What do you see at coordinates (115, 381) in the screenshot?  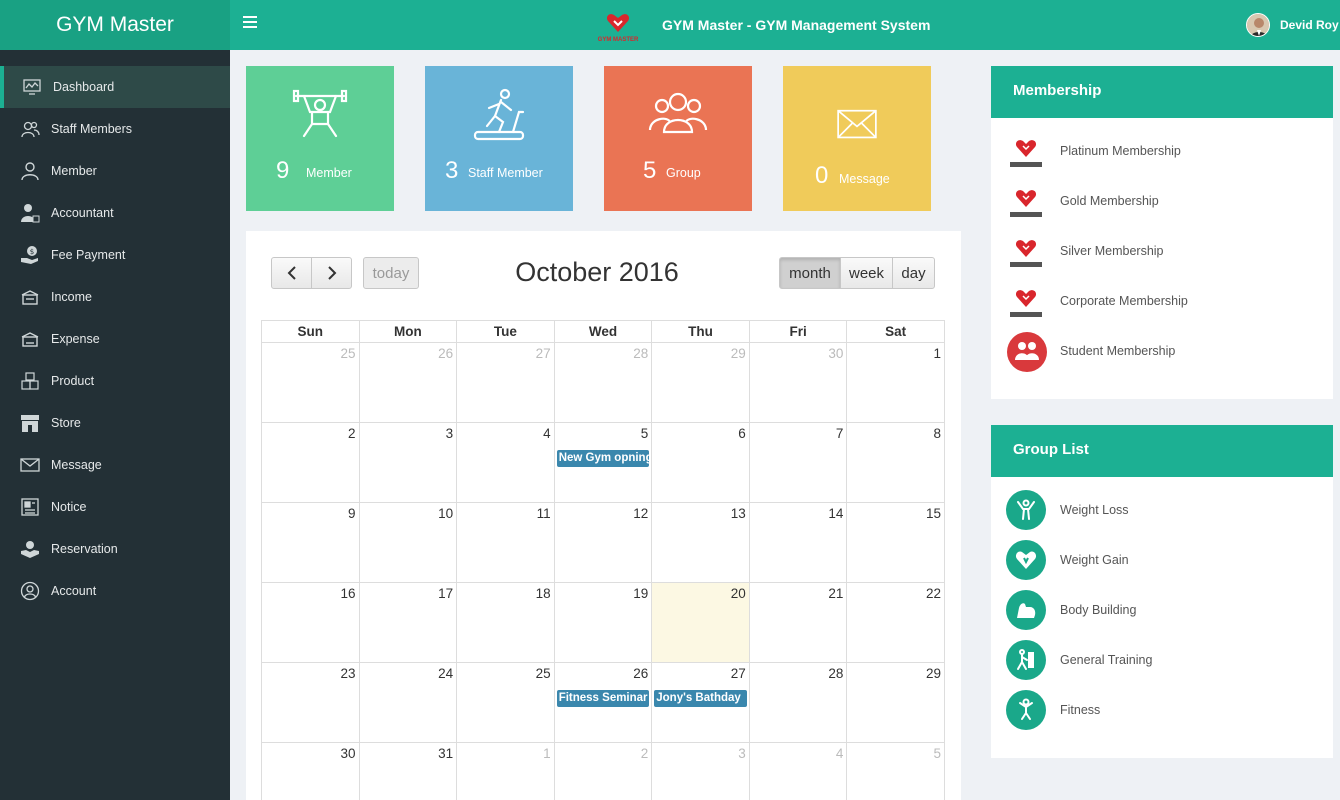 I see `sidebar-item-product: Product` at bounding box center [115, 381].